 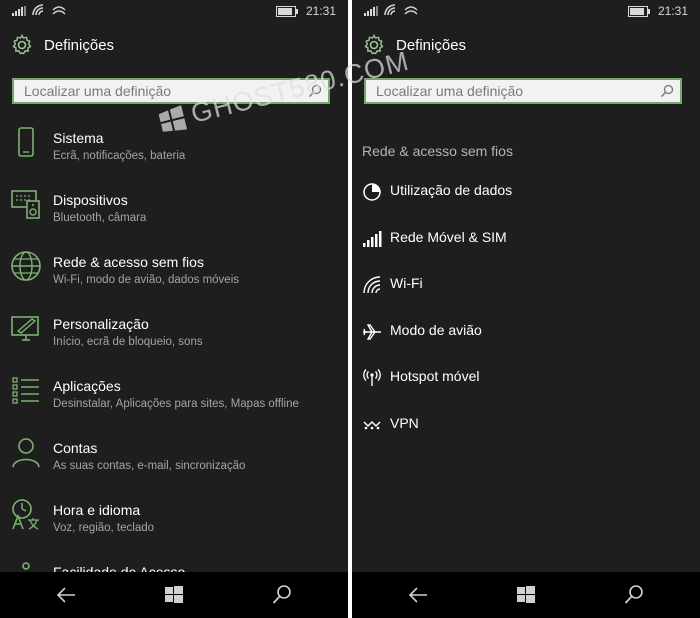 What do you see at coordinates (526, 286) in the screenshot?
I see `network-item-wifi: Wi-Fi` at bounding box center [526, 286].